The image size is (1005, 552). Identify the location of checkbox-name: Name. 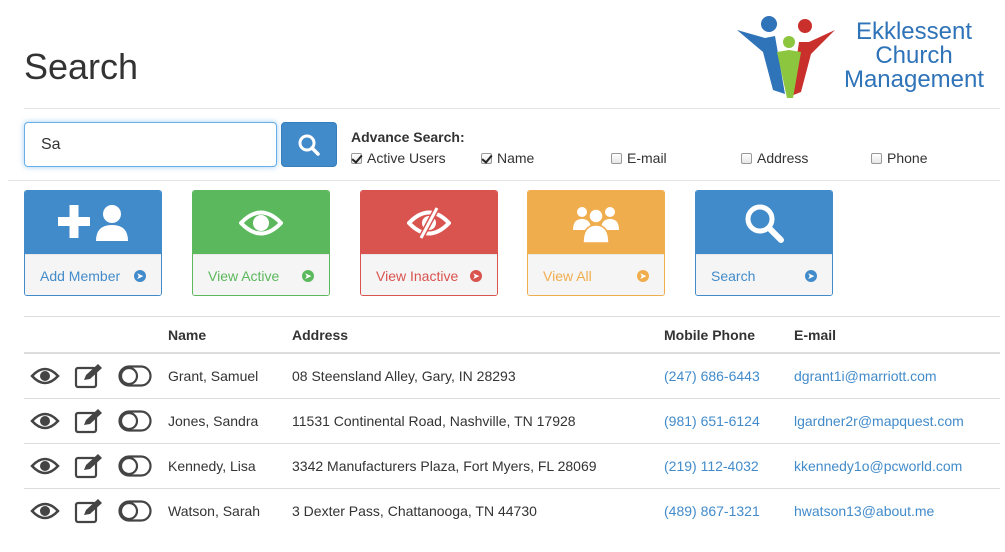
(507, 158).